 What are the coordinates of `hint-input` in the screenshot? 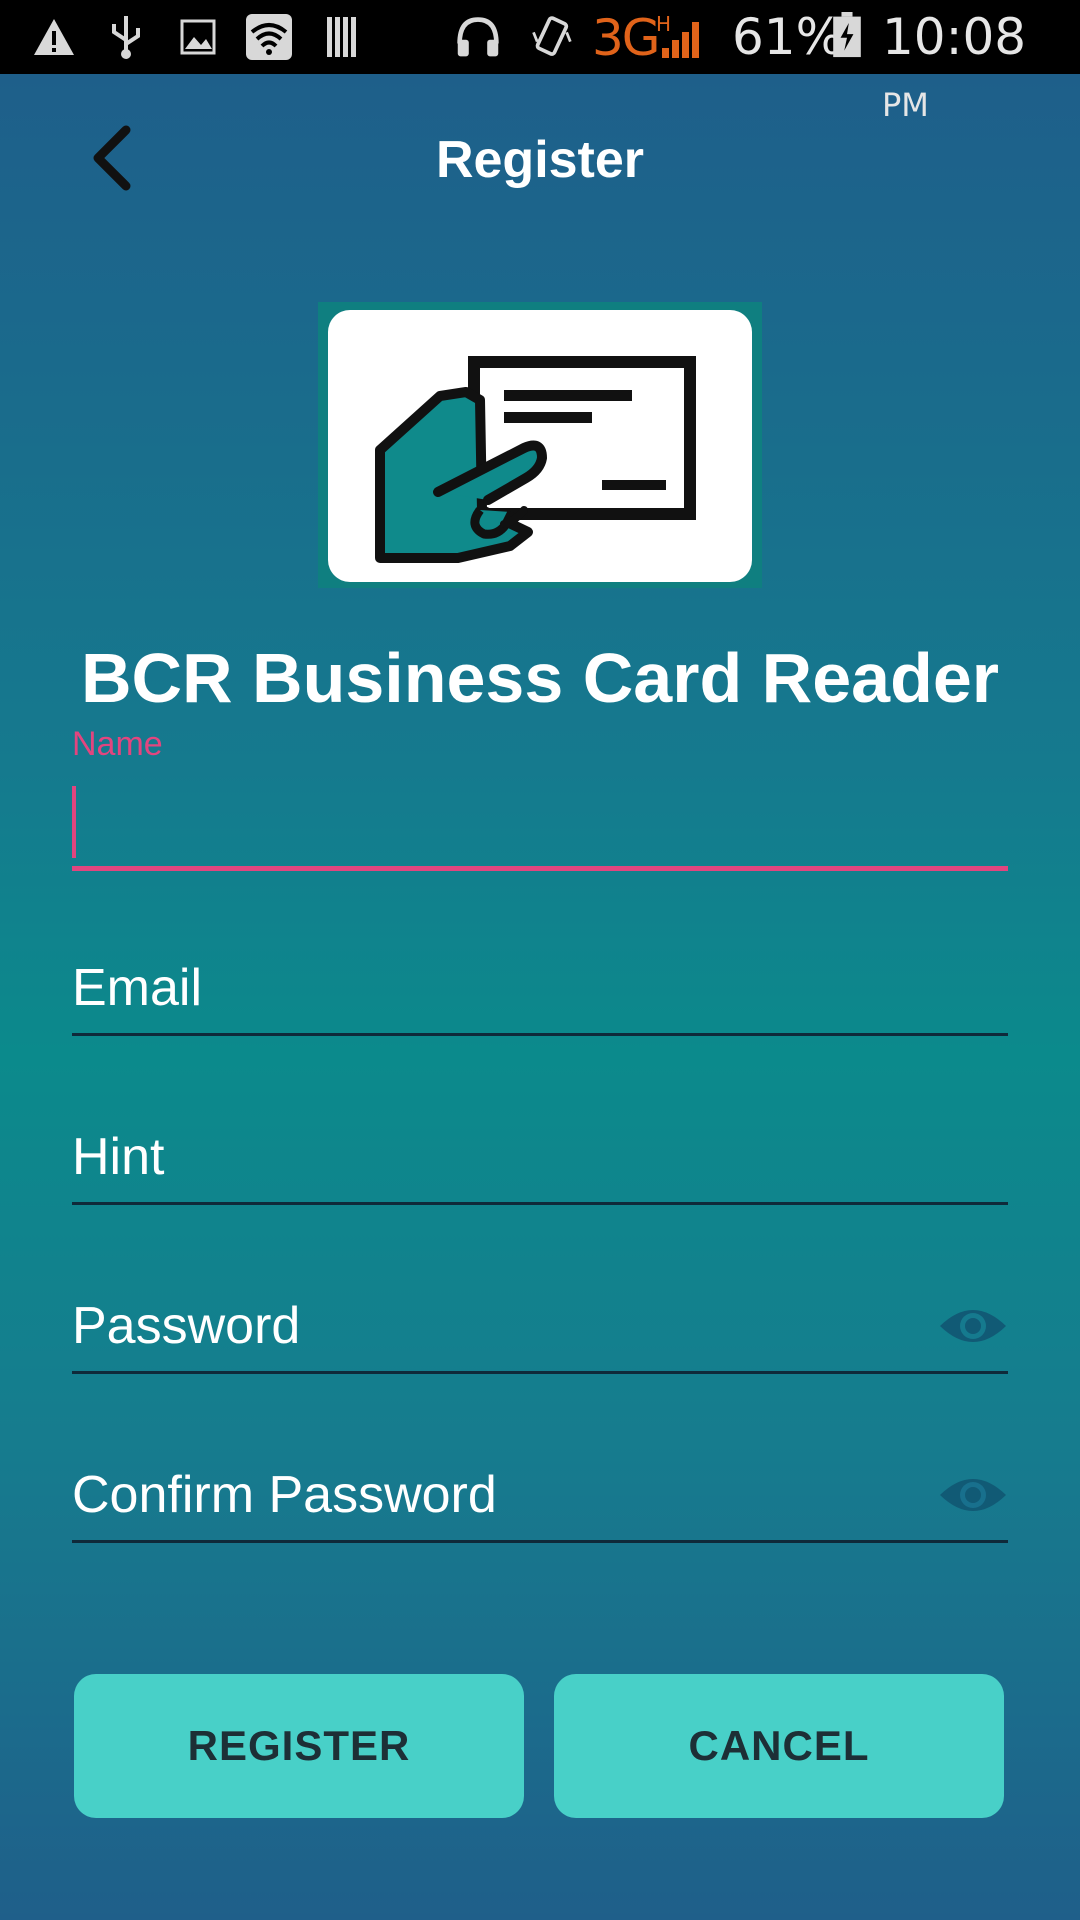 It's located at (540, 1157).